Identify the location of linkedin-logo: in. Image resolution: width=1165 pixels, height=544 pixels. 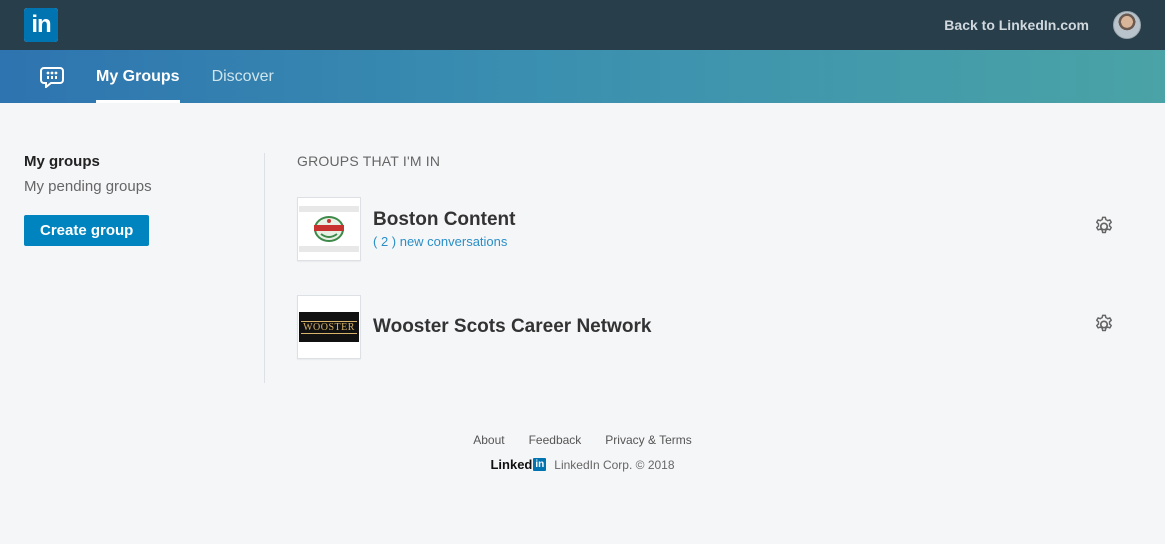
(41, 25).